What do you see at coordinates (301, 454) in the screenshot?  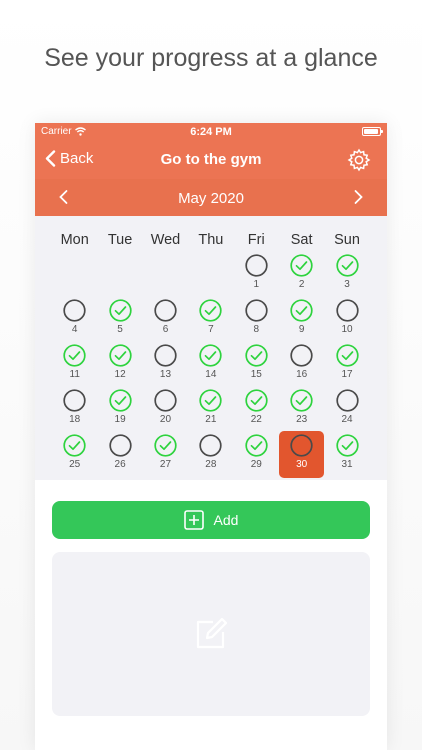 I see `day-cell-today: 30` at bounding box center [301, 454].